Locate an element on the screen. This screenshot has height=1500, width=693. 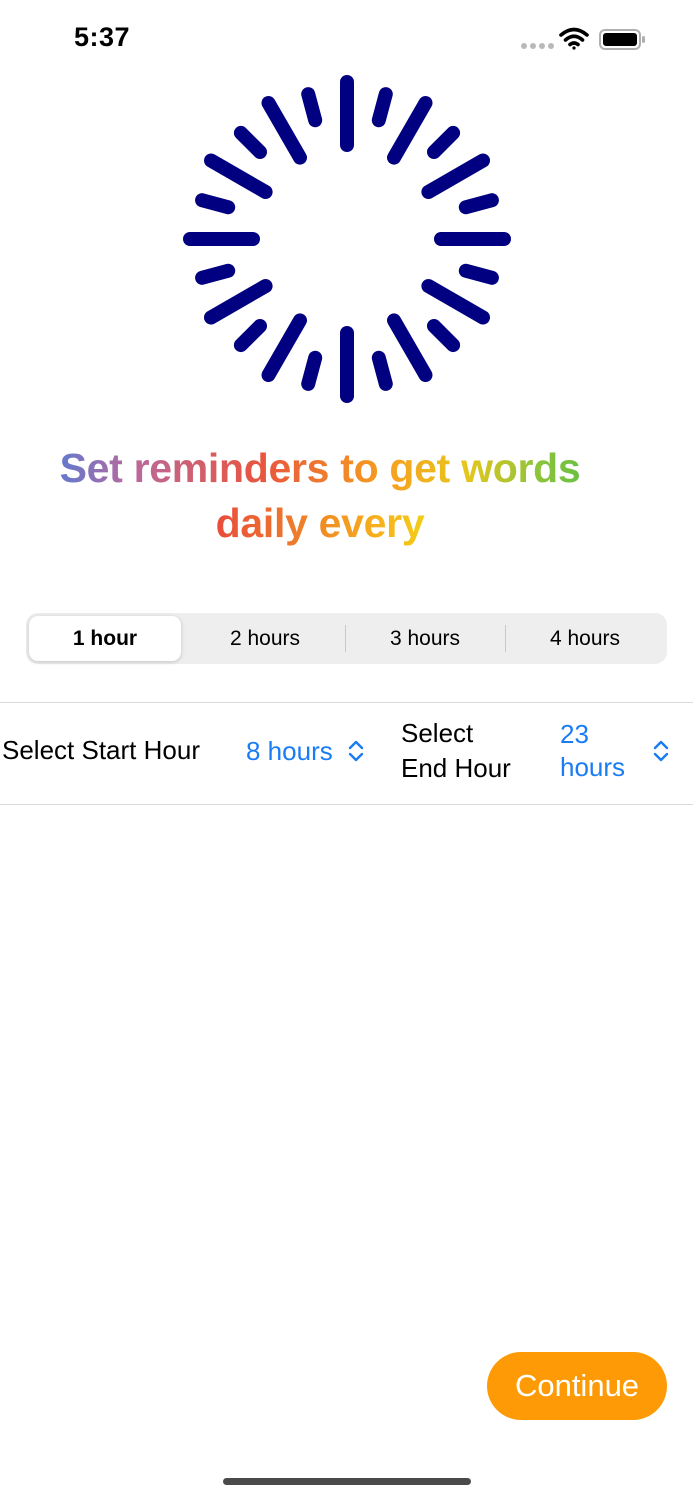
segment-3-hours: 3 hours is located at coordinates (425, 638).